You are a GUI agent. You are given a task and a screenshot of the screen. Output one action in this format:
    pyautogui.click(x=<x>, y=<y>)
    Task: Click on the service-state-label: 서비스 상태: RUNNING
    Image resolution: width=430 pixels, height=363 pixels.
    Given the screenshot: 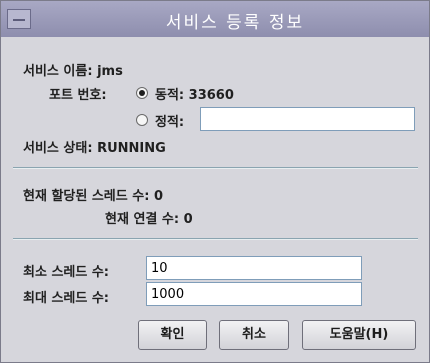 What is the action you would take?
    pyautogui.click(x=94, y=146)
    